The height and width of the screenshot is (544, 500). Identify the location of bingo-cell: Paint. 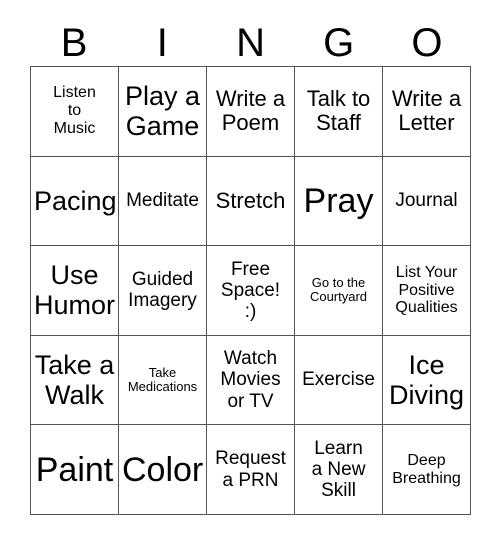
(75, 470).